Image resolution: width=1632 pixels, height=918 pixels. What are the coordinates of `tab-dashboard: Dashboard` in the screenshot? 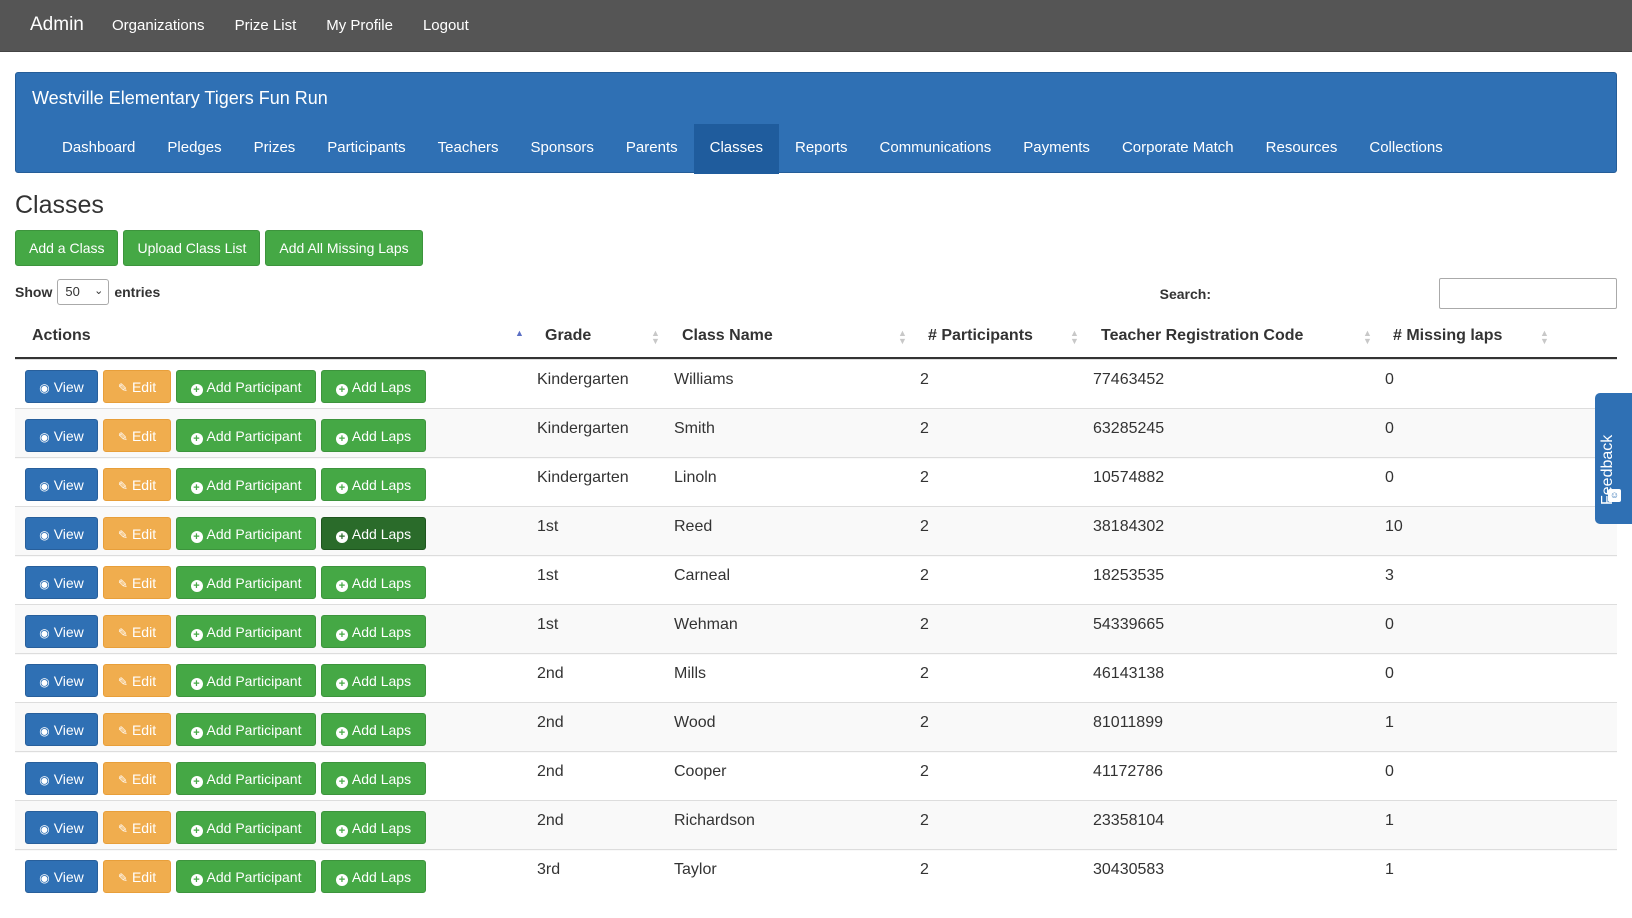 It's located at (98, 149).